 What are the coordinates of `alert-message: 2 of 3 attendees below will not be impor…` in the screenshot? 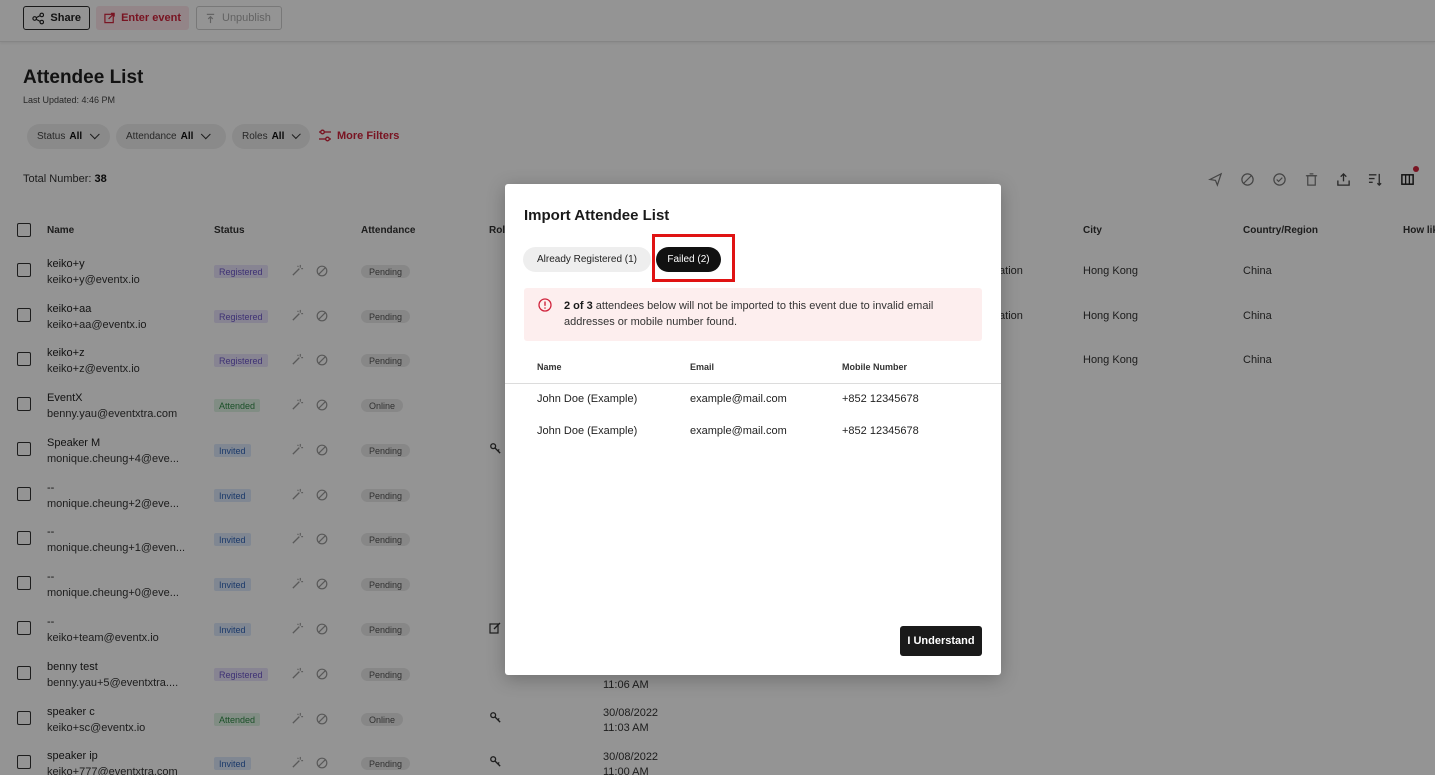 It's located at (769, 314).